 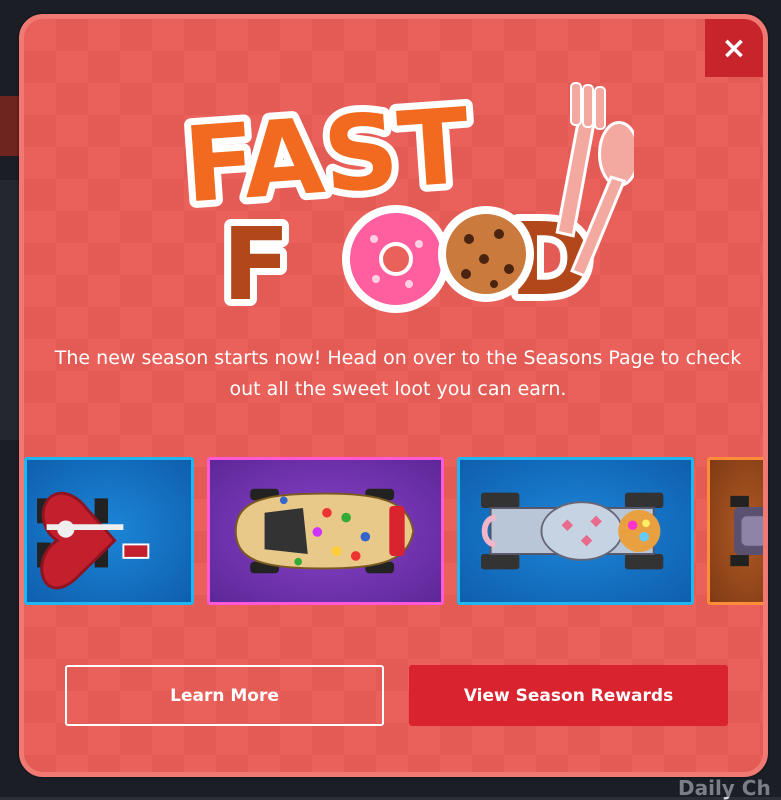 I want to click on orange-car-icon, so click(x=746, y=531).